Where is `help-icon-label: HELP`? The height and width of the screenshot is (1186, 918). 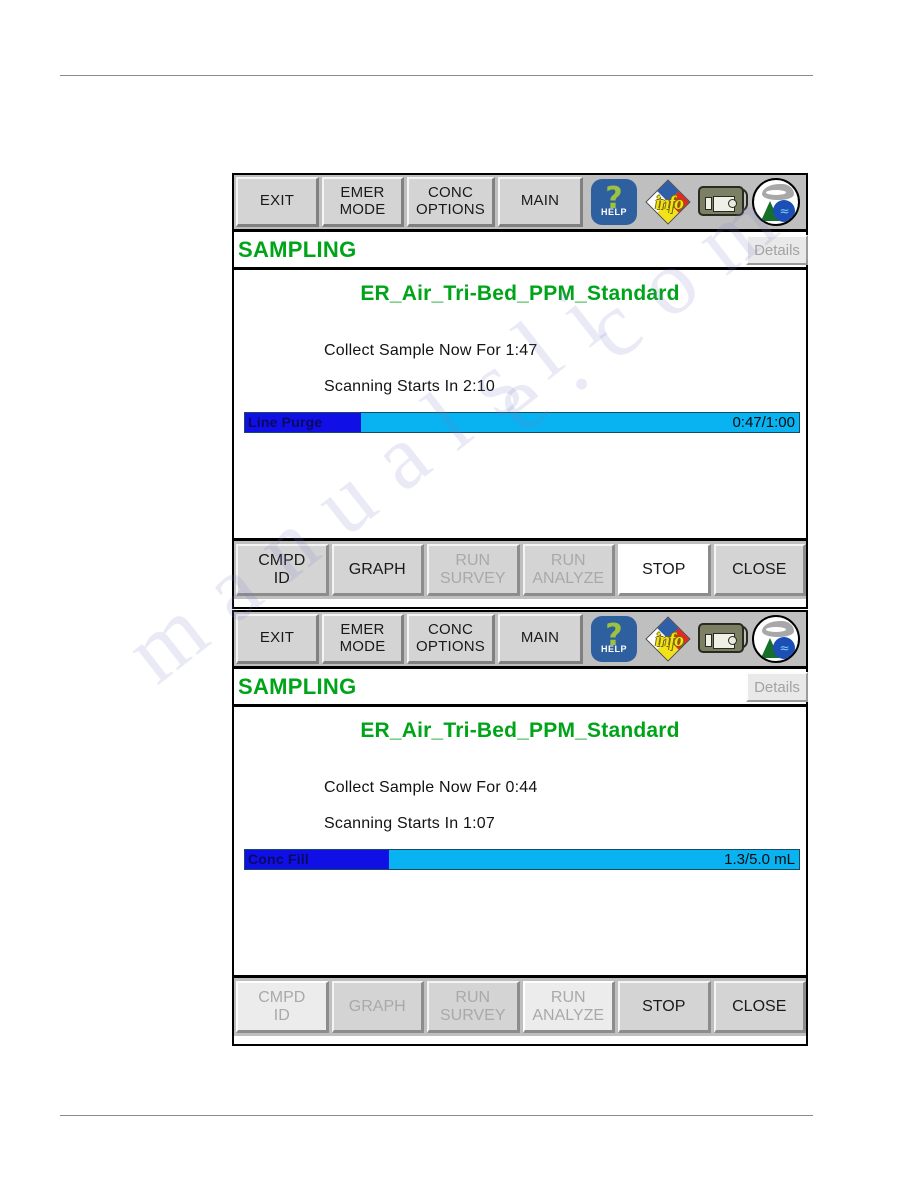
help-icon-label: HELP is located at coordinates (613, 212).